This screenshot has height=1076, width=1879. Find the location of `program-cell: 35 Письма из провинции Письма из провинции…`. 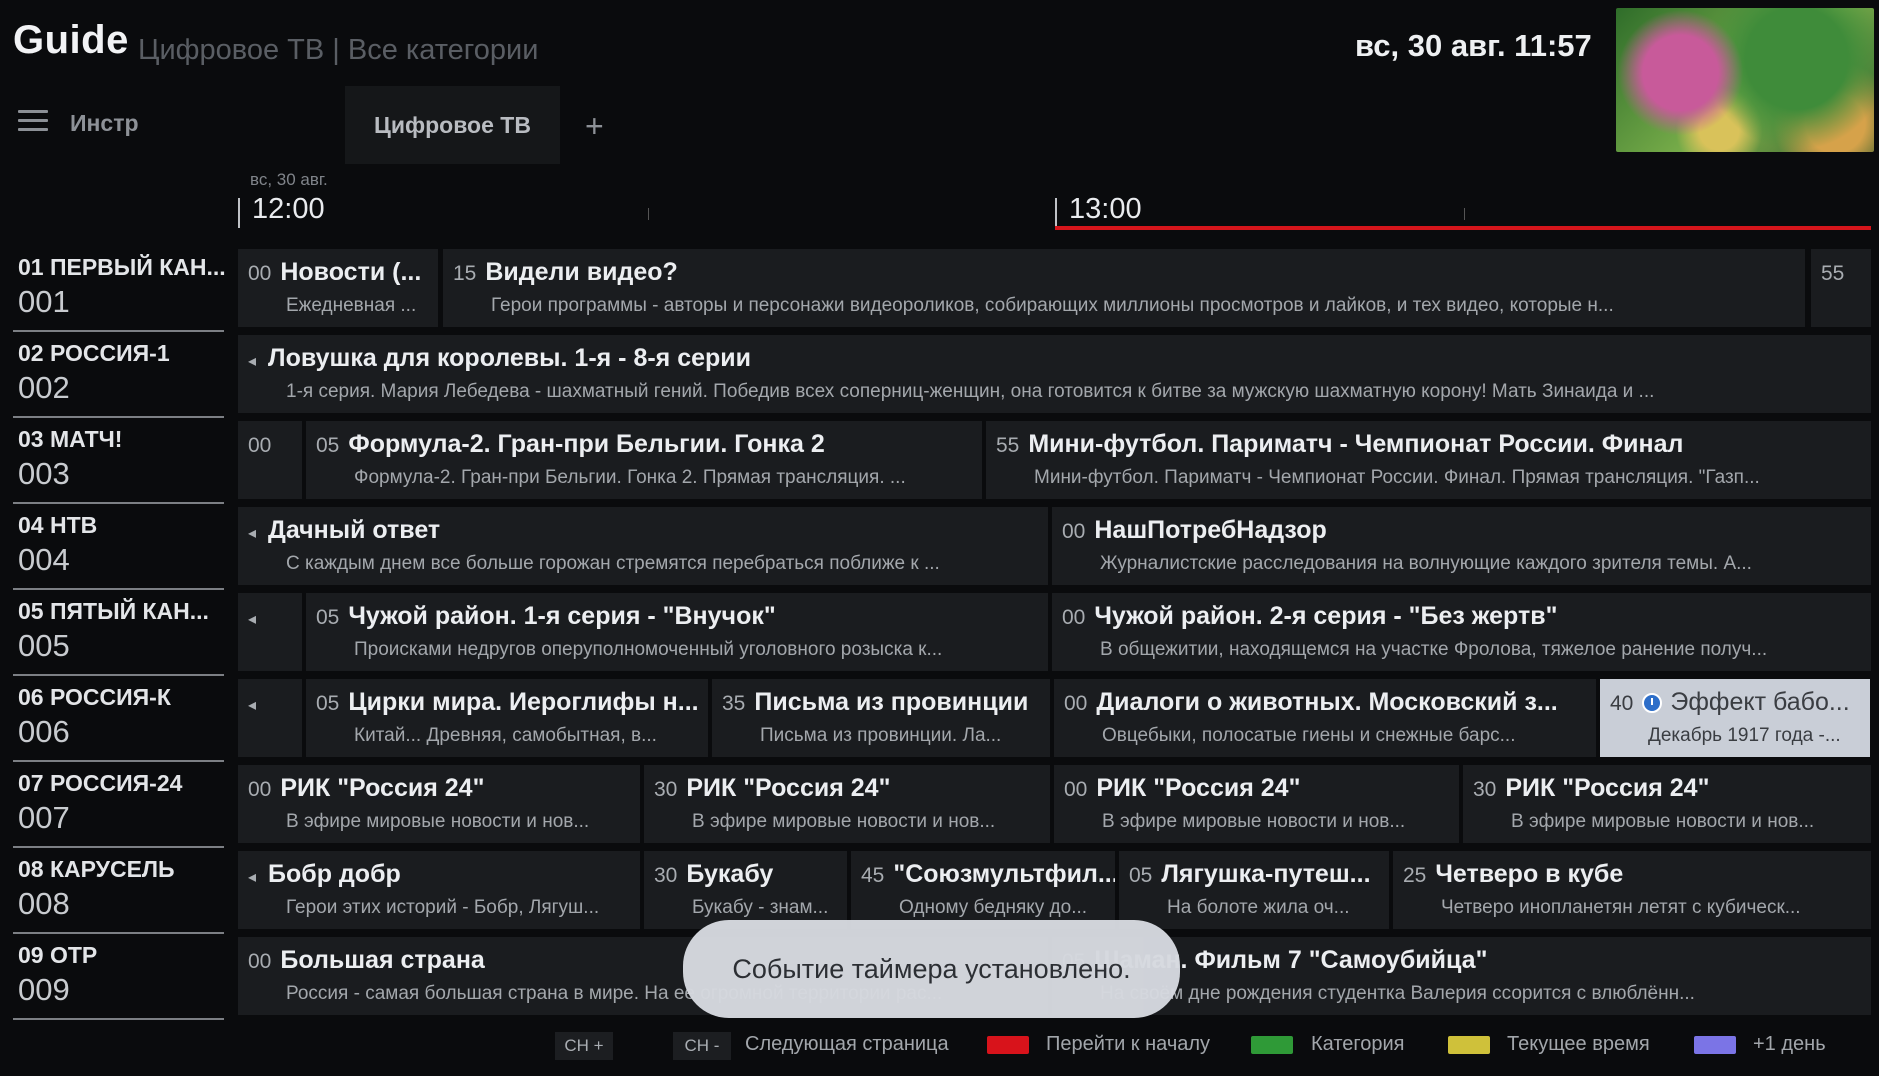

program-cell: 35 Письма из провинции Письма из провинции… is located at coordinates (881, 718).